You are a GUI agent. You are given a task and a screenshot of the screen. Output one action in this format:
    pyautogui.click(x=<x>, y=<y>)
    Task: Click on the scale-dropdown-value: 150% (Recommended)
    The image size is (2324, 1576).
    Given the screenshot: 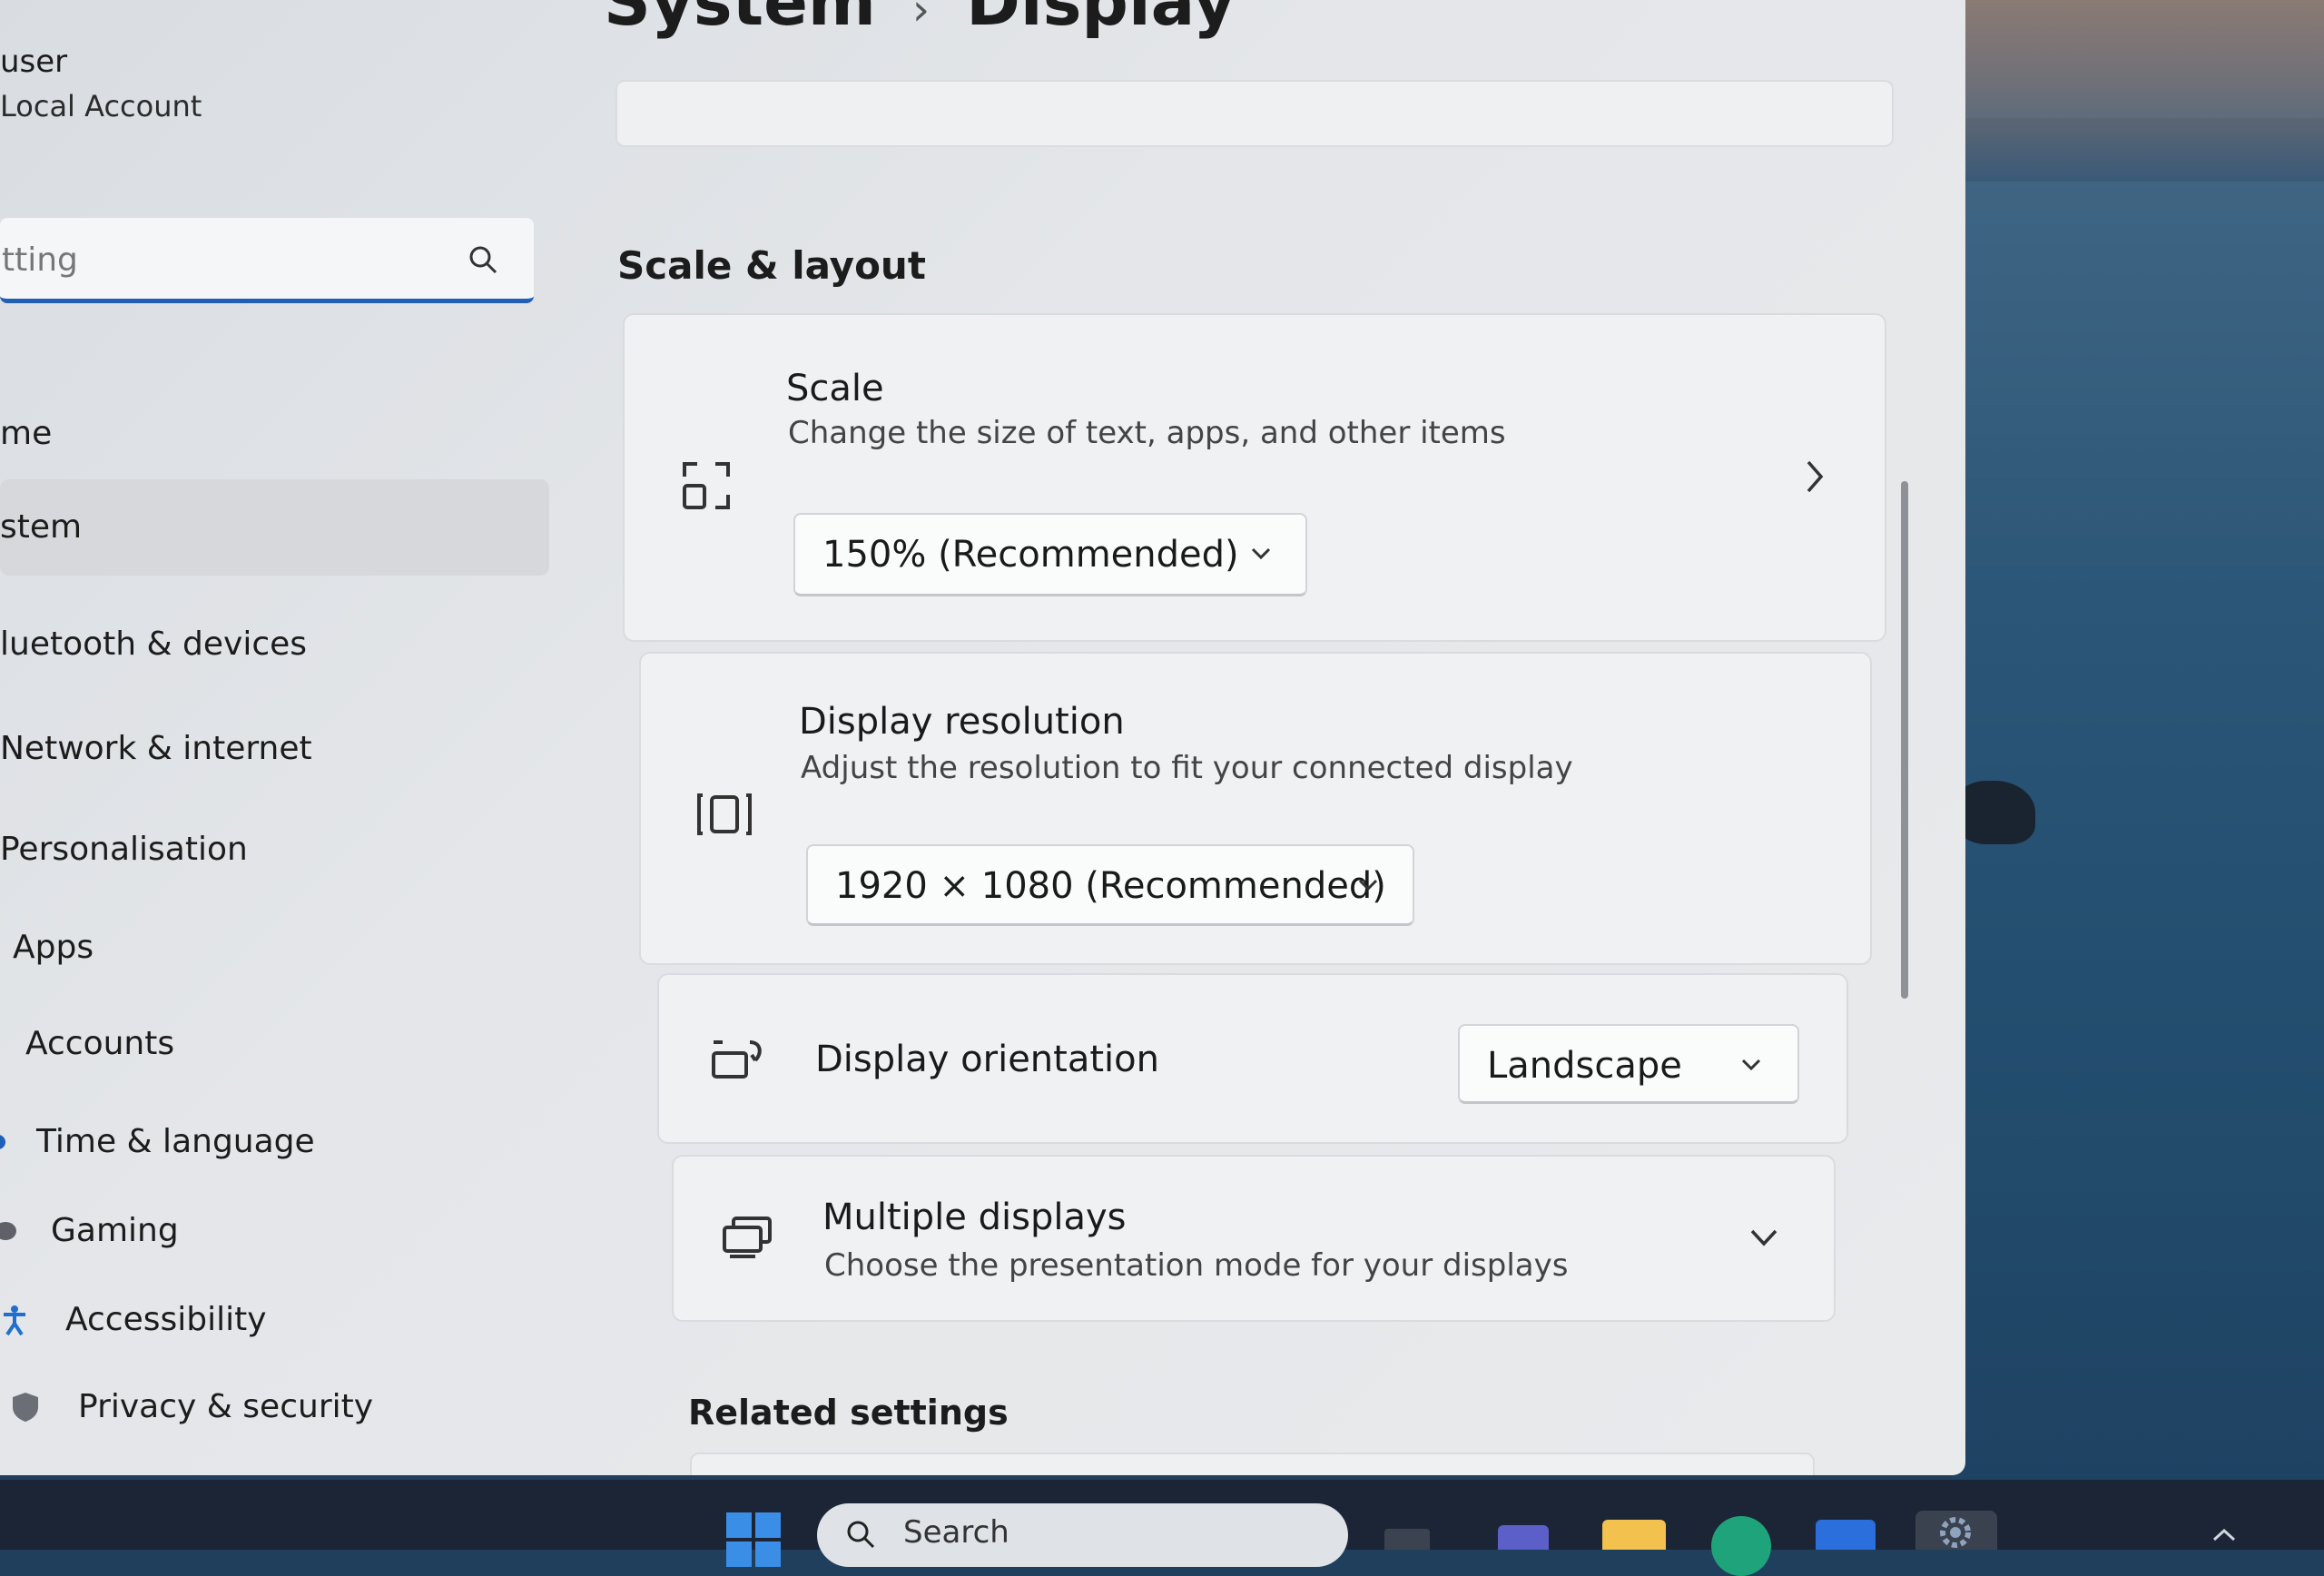 What is the action you would take?
    pyautogui.click(x=1030, y=555)
    